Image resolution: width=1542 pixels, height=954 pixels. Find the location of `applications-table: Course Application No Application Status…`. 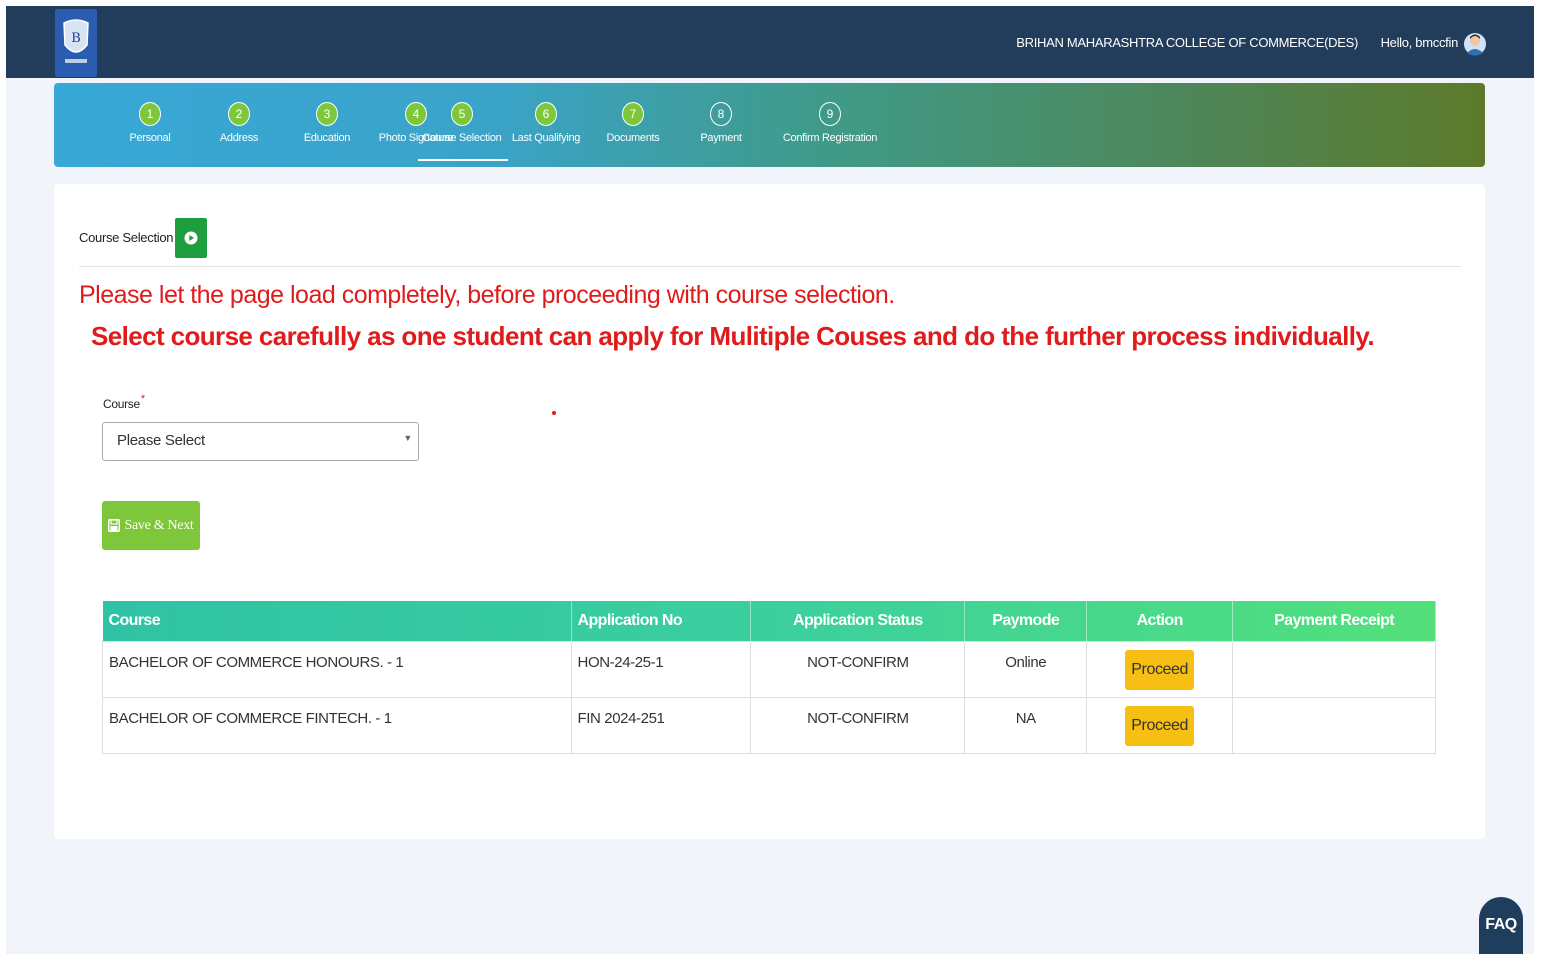

applications-table: Course Application No Application Status… is located at coordinates (769, 677).